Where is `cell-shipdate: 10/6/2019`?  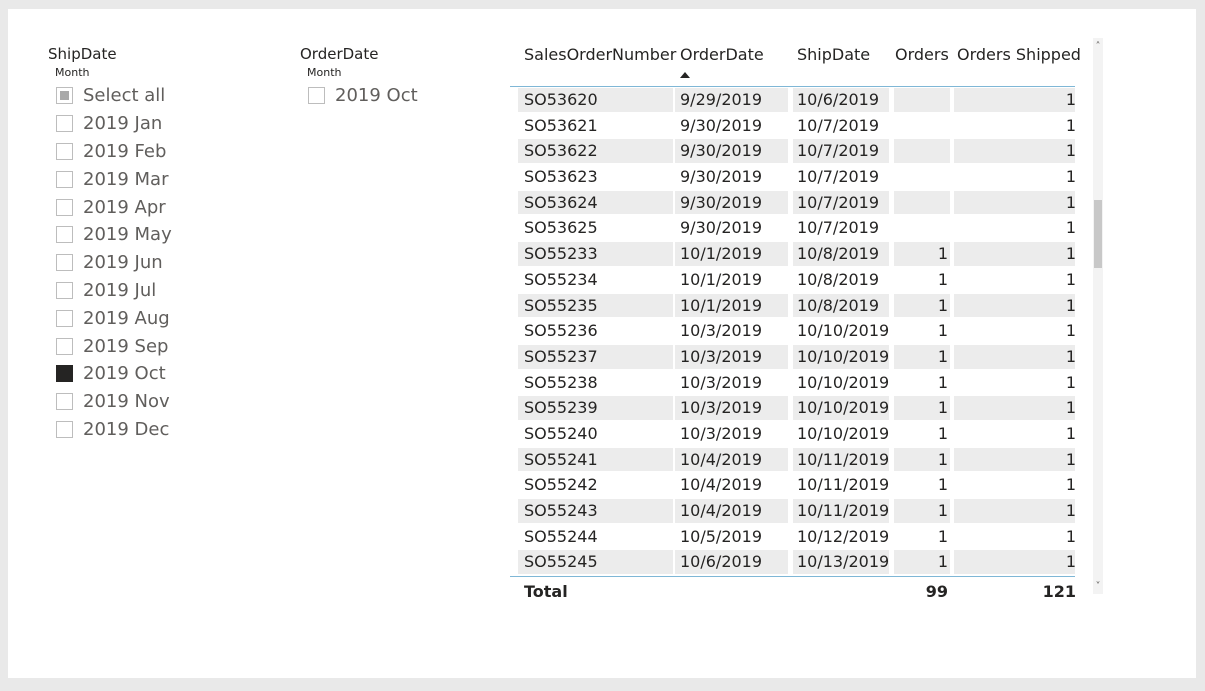 cell-shipdate: 10/6/2019 is located at coordinates (838, 99).